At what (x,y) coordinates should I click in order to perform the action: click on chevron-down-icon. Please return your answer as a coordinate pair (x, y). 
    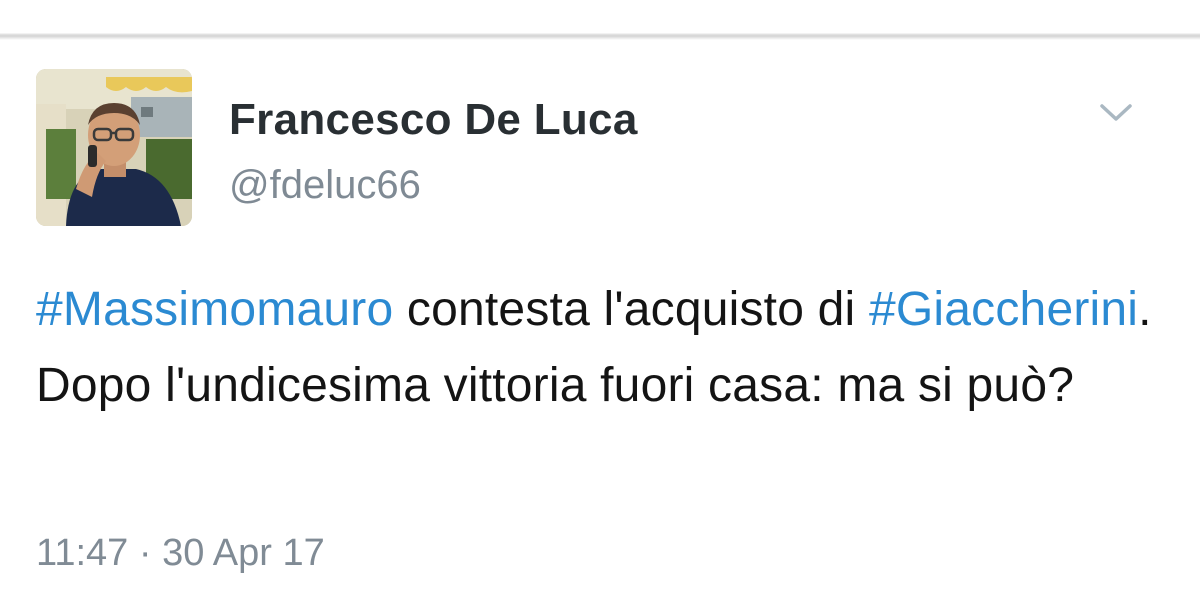
    Looking at the image, I should click on (1116, 113).